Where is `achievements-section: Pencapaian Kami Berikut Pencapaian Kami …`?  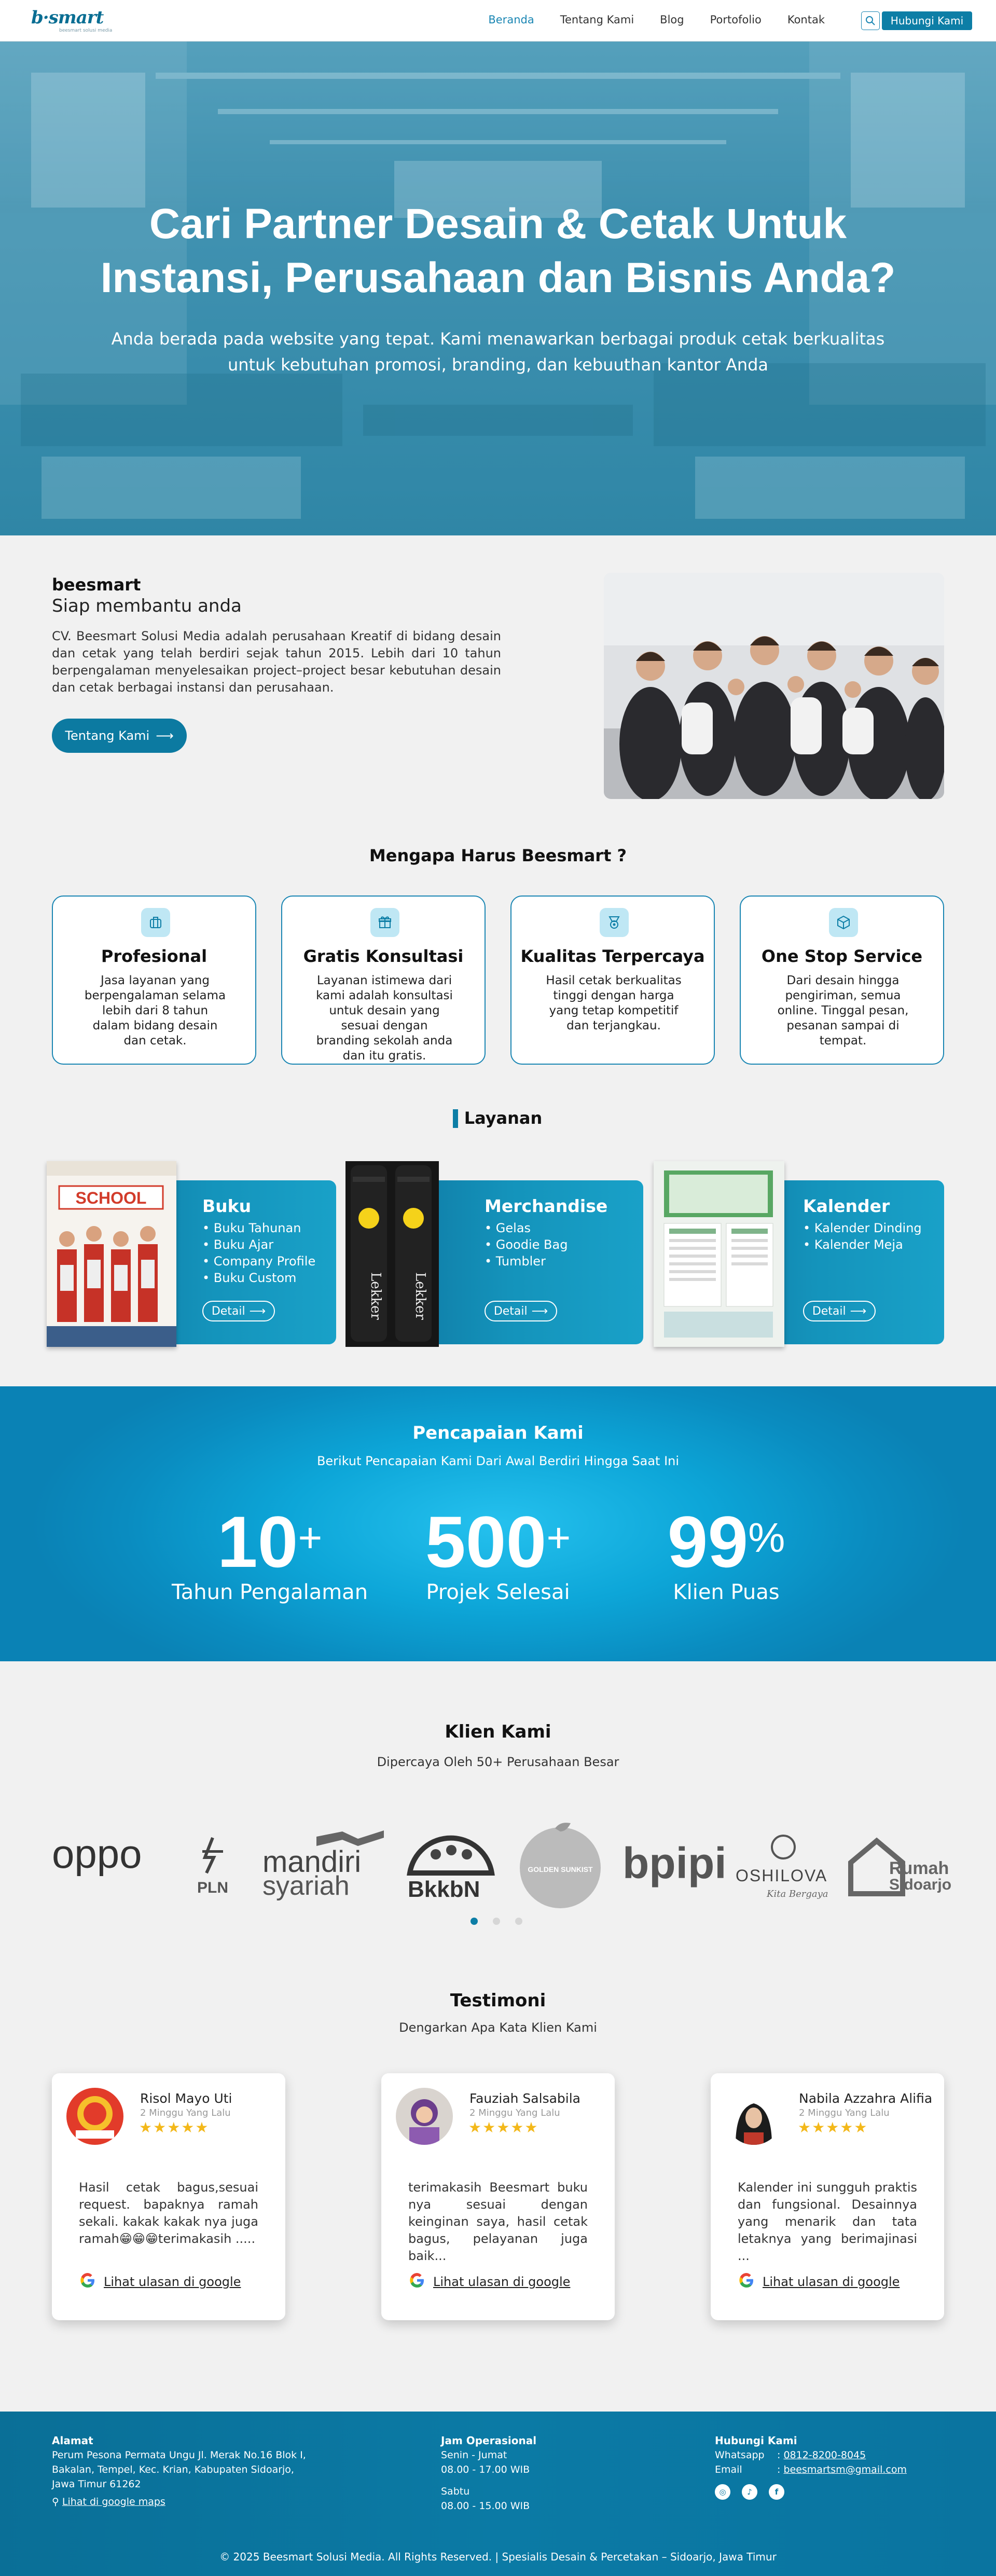 achievements-section: Pencapaian Kami Berikut Pencapaian Kami … is located at coordinates (498, 1523).